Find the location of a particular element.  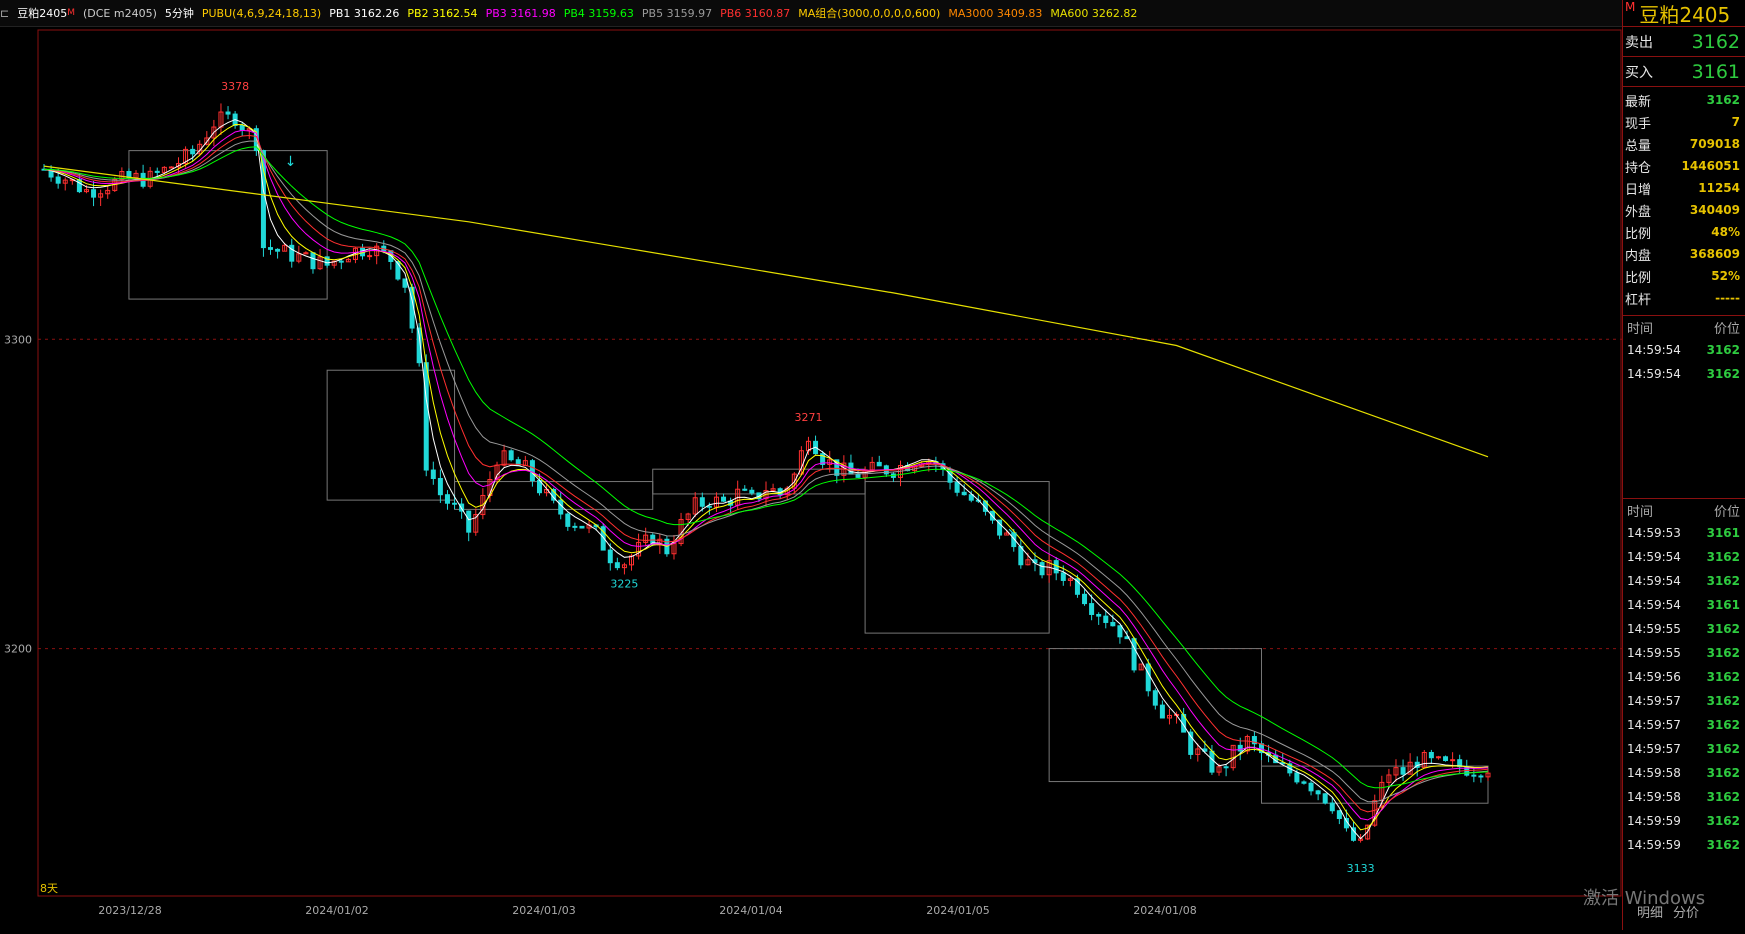

legend-pb3: PB3 3161.98 is located at coordinates (520, 13).